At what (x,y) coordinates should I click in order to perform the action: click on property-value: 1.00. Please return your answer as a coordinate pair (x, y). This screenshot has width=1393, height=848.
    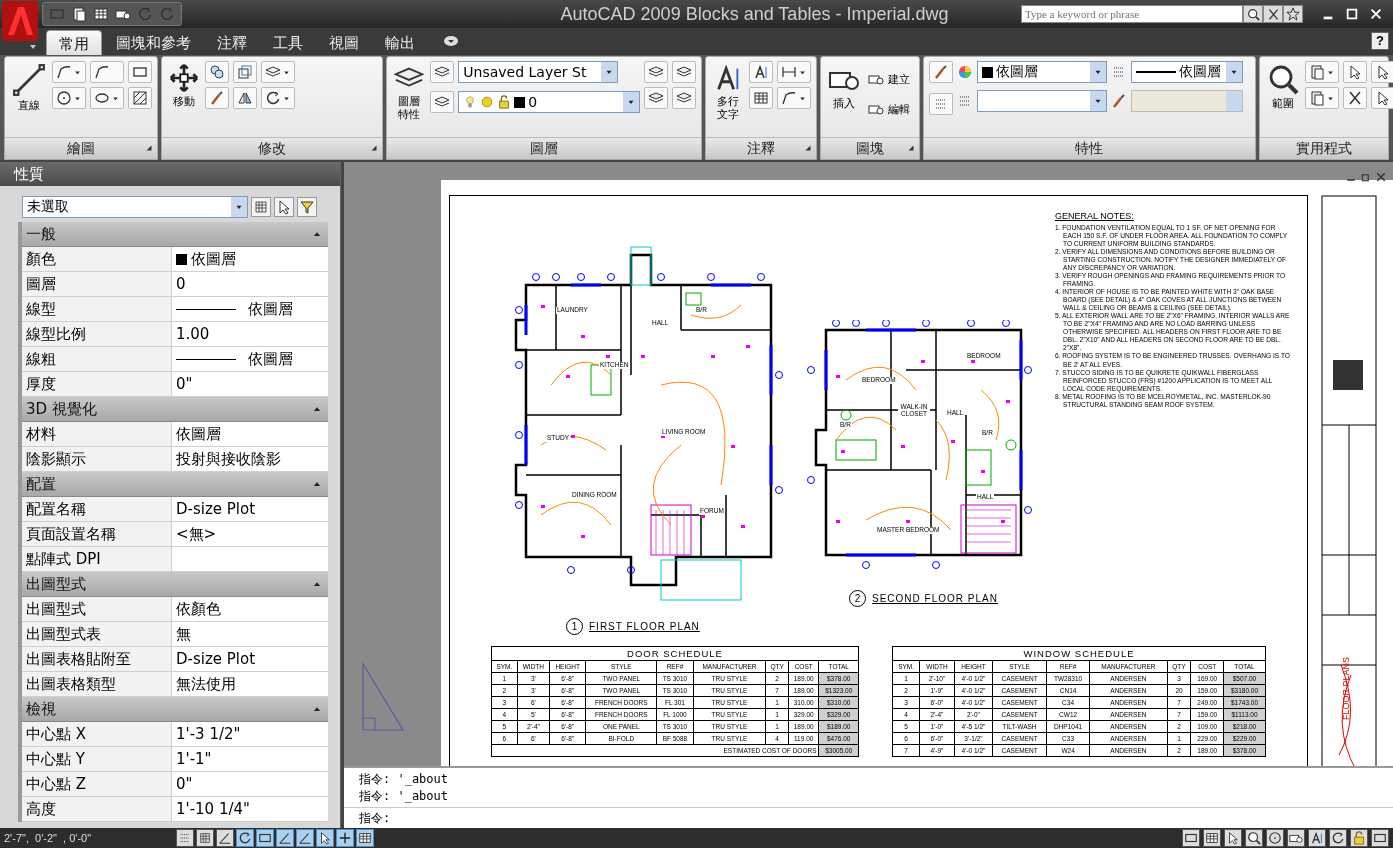
    Looking at the image, I should click on (250, 334).